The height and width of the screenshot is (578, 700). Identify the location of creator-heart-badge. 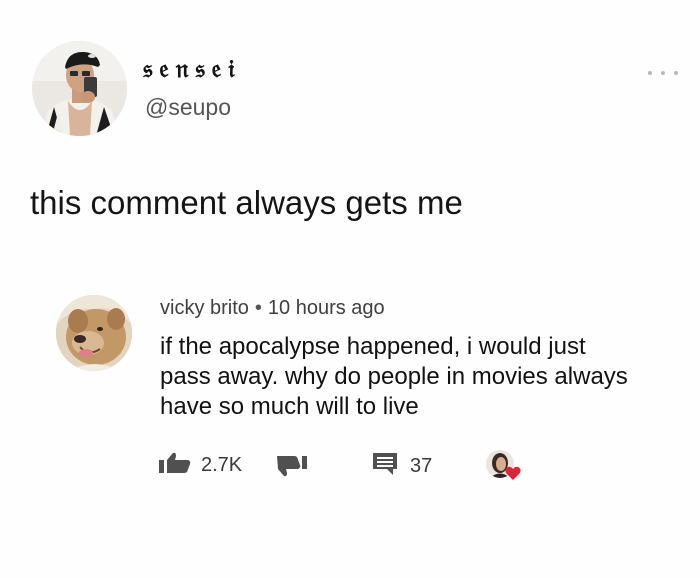
(504, 468).